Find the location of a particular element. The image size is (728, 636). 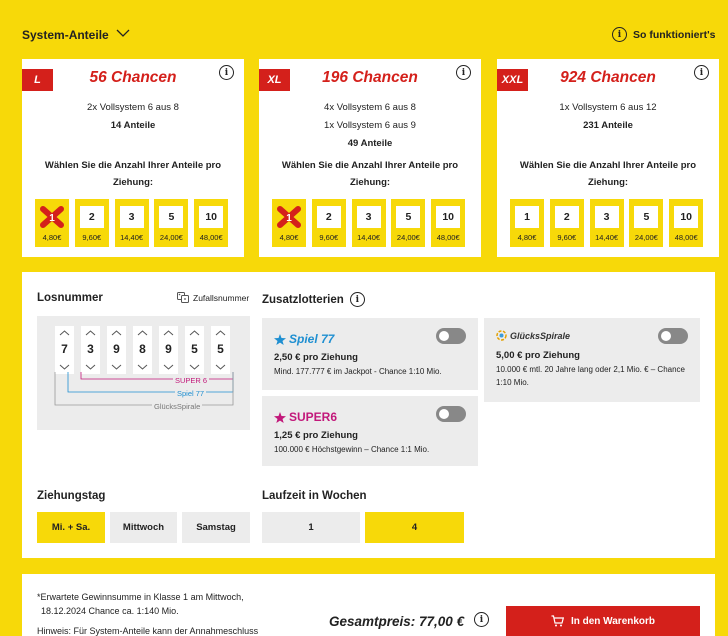

super6-bracket-label: SUPER 6 is located at coordinates (191, 380).